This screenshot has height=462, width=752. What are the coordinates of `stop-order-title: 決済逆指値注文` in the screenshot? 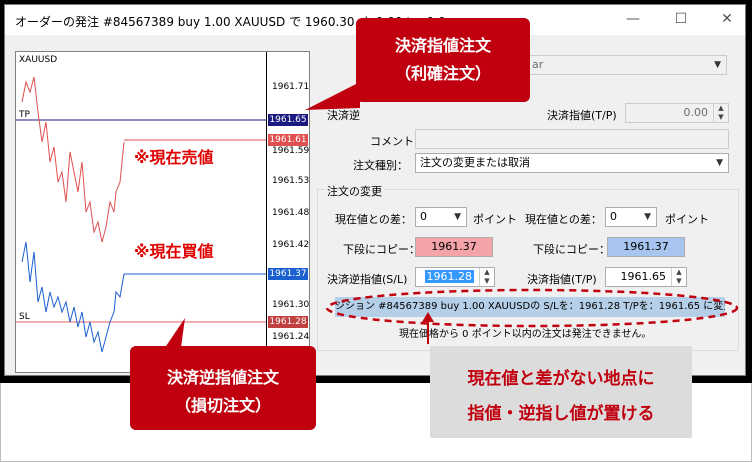 It's located at (222, 377).